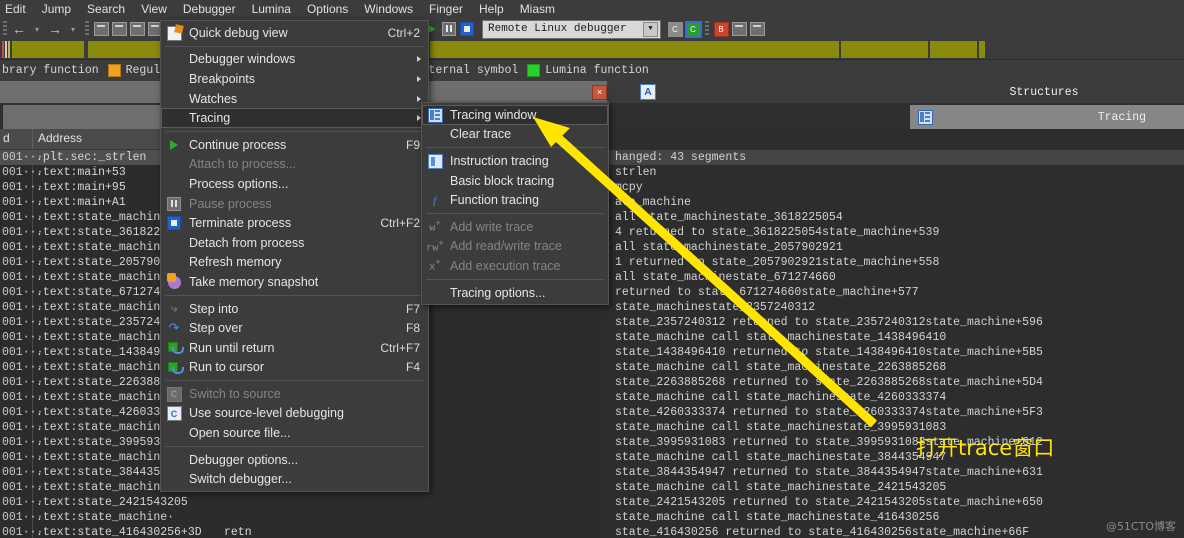  I want to click on trace-row: mcpy, so click(895, 187).